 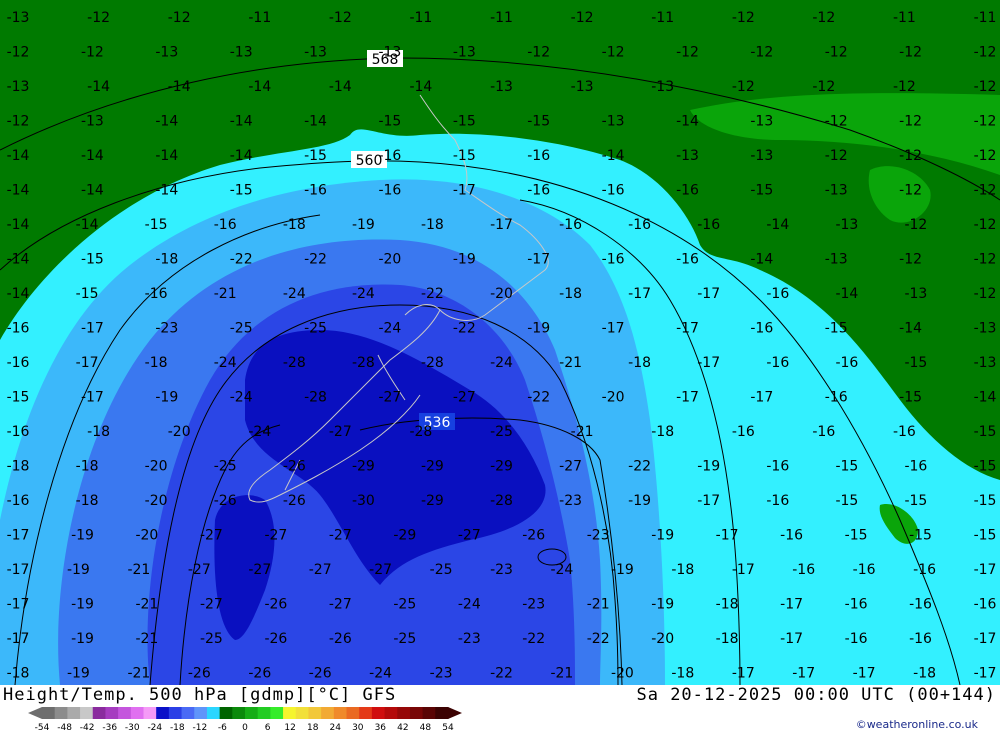 I want to click on temp-label: -29, so click(x=363, y=467).